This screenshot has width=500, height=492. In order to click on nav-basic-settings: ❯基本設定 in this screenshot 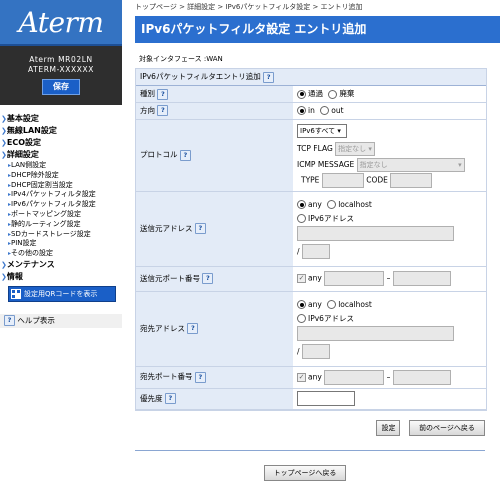, I will do `click(61, 119)`.